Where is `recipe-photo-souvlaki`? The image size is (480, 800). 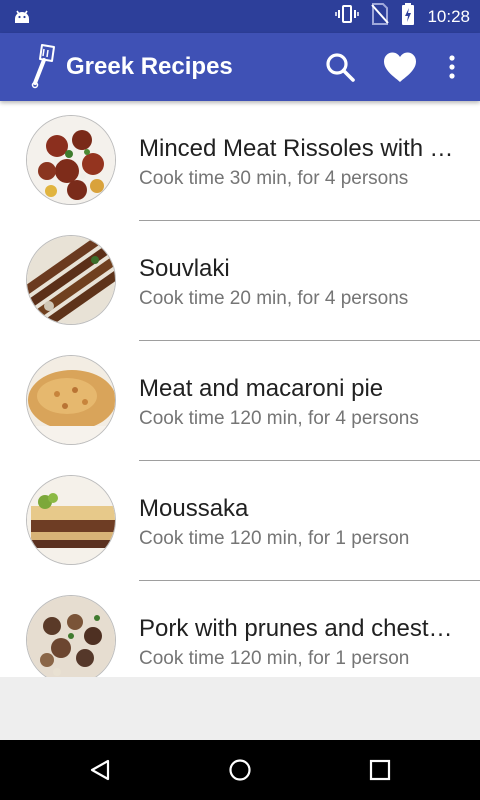 recipe-photo-souvlaki is located at coordinates (71, 280).